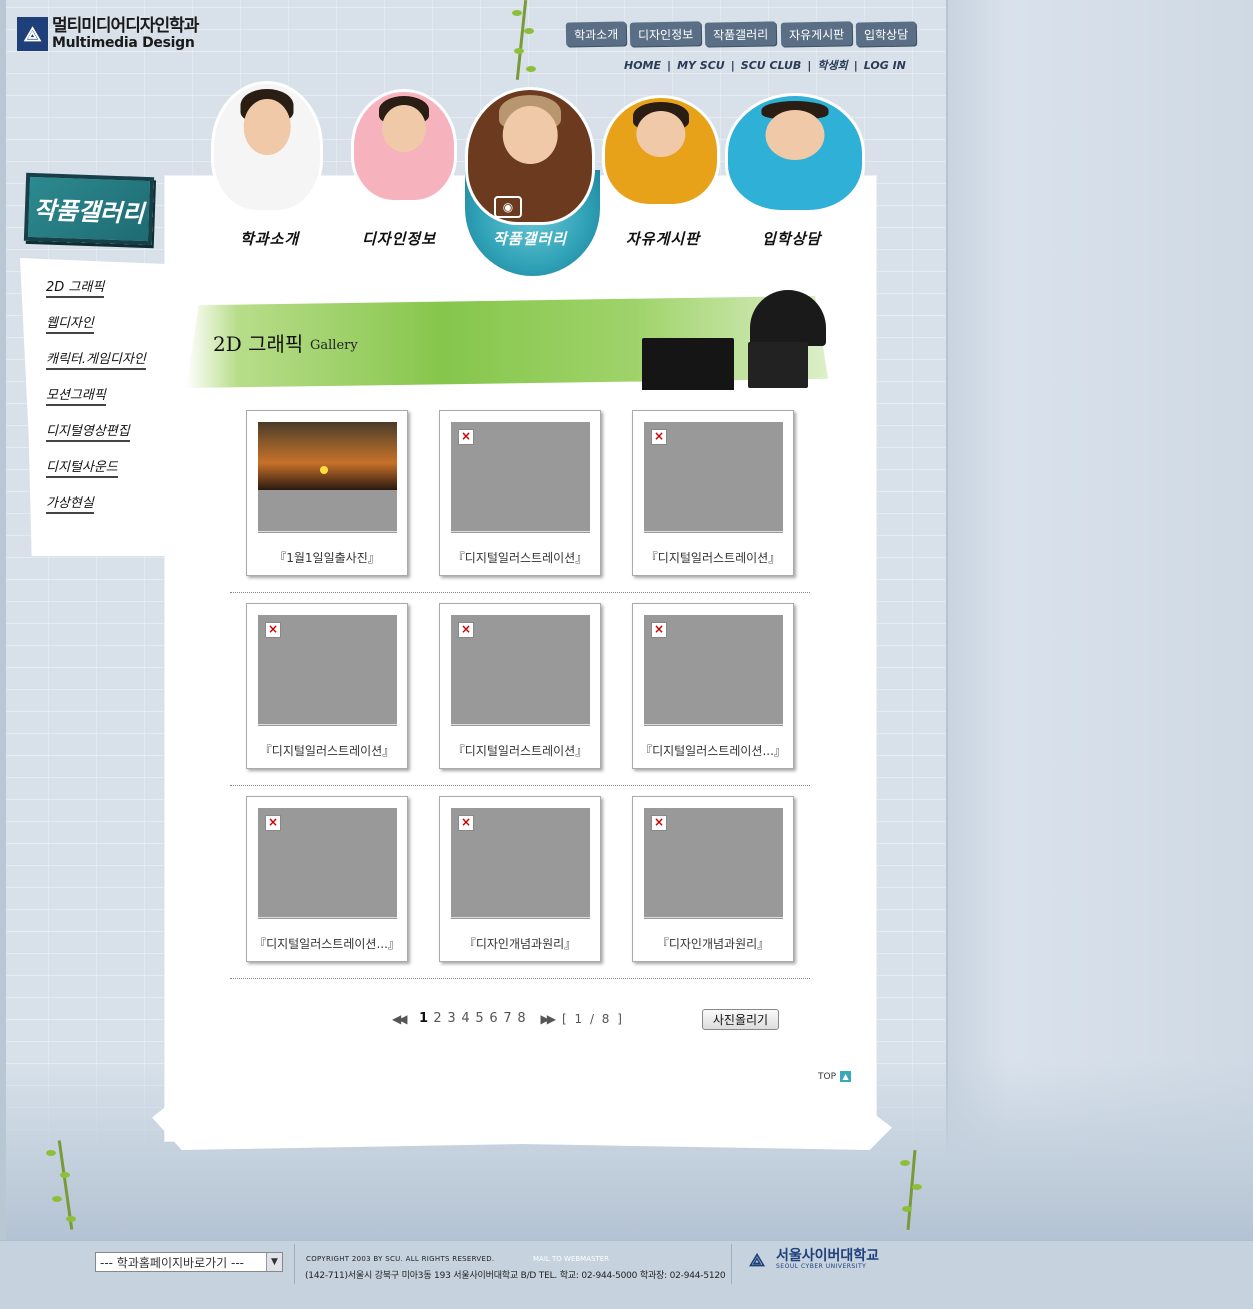  What do you see at coordinates (479, 1018) in the screenshot?
I see `page-link: 5` at bounding box center [479, 1018].